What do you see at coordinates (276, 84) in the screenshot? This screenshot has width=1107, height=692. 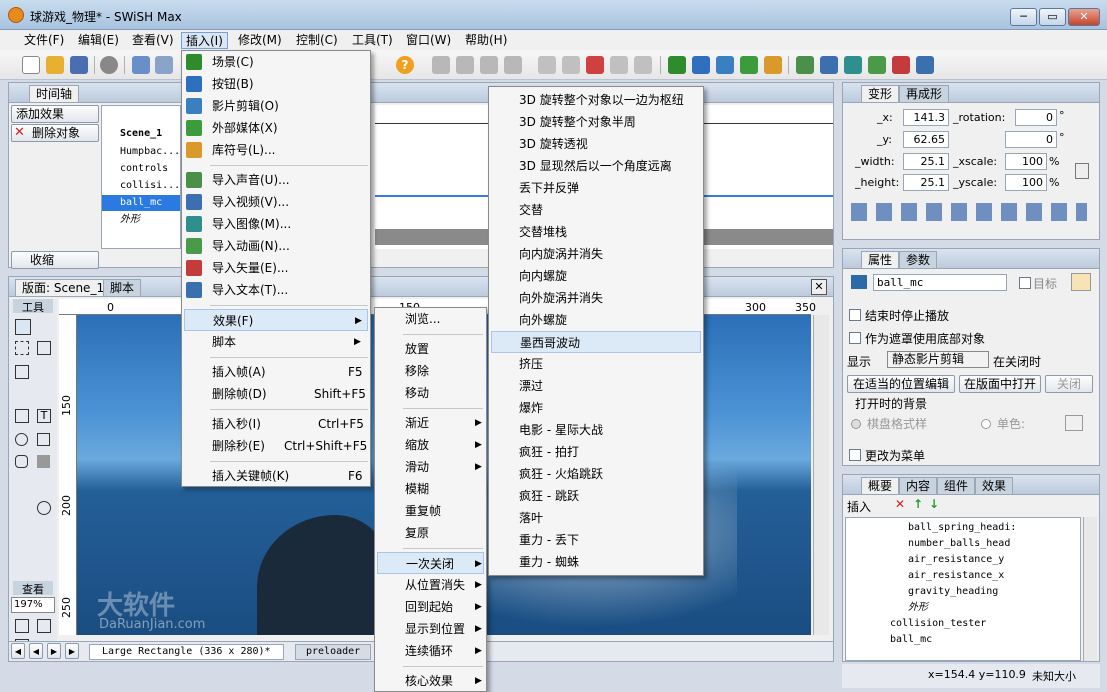 I see `menu-item-button: 按钮(B)` at bounding box center [276, 84].